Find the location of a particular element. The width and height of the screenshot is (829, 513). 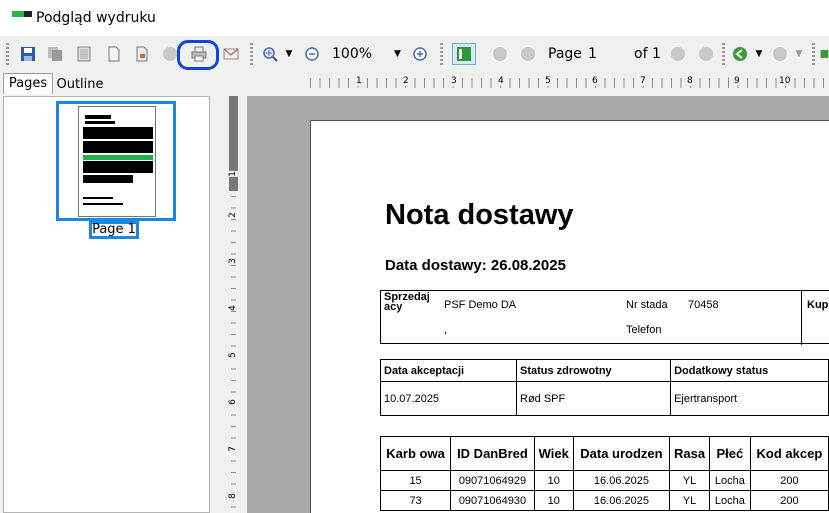

zoom-out-button is located at coordinates (312, 54).